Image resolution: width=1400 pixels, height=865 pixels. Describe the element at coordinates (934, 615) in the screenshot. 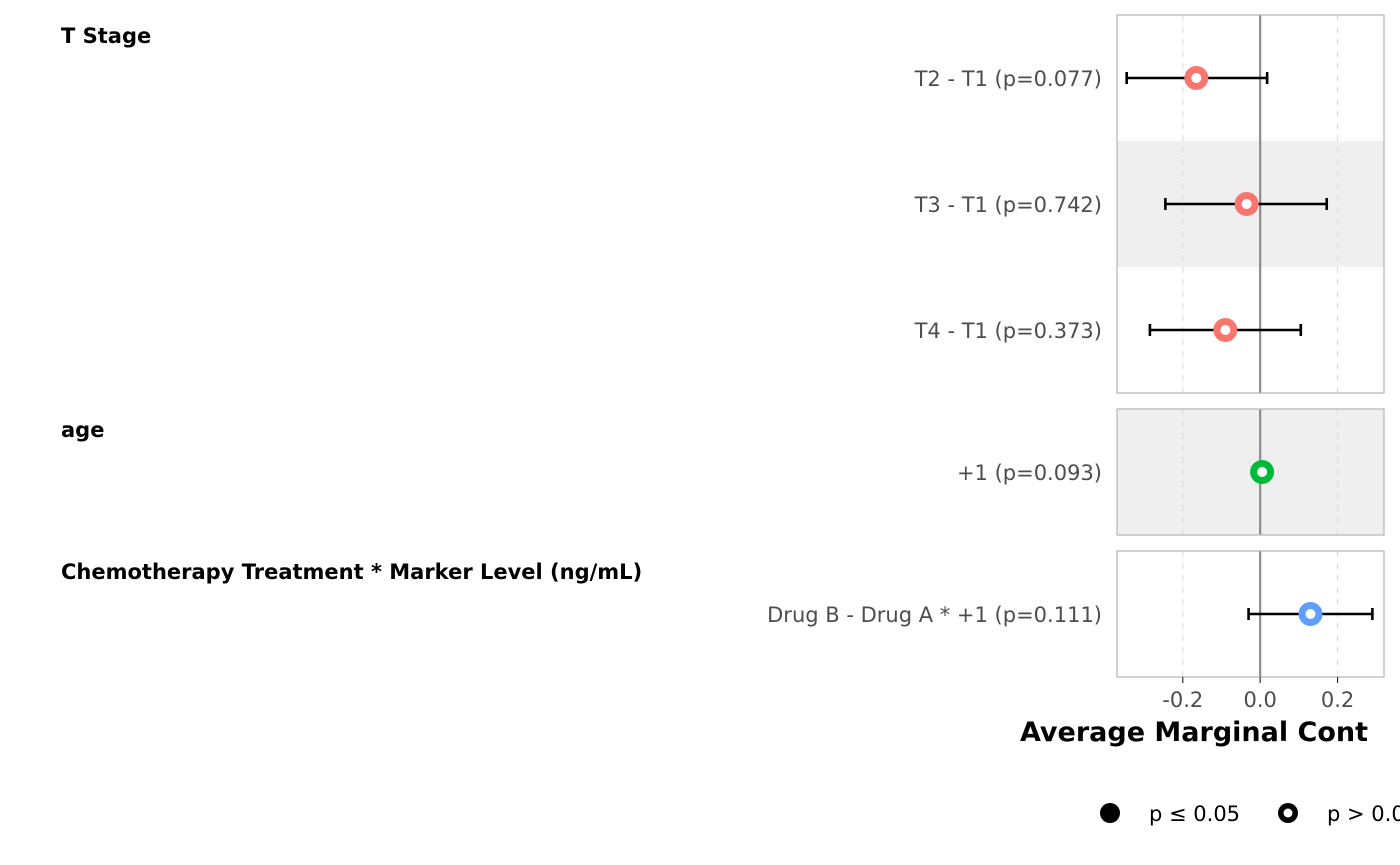

I see `row-label: Drug B - Drug A * +1 (p=0.111)` at that location.